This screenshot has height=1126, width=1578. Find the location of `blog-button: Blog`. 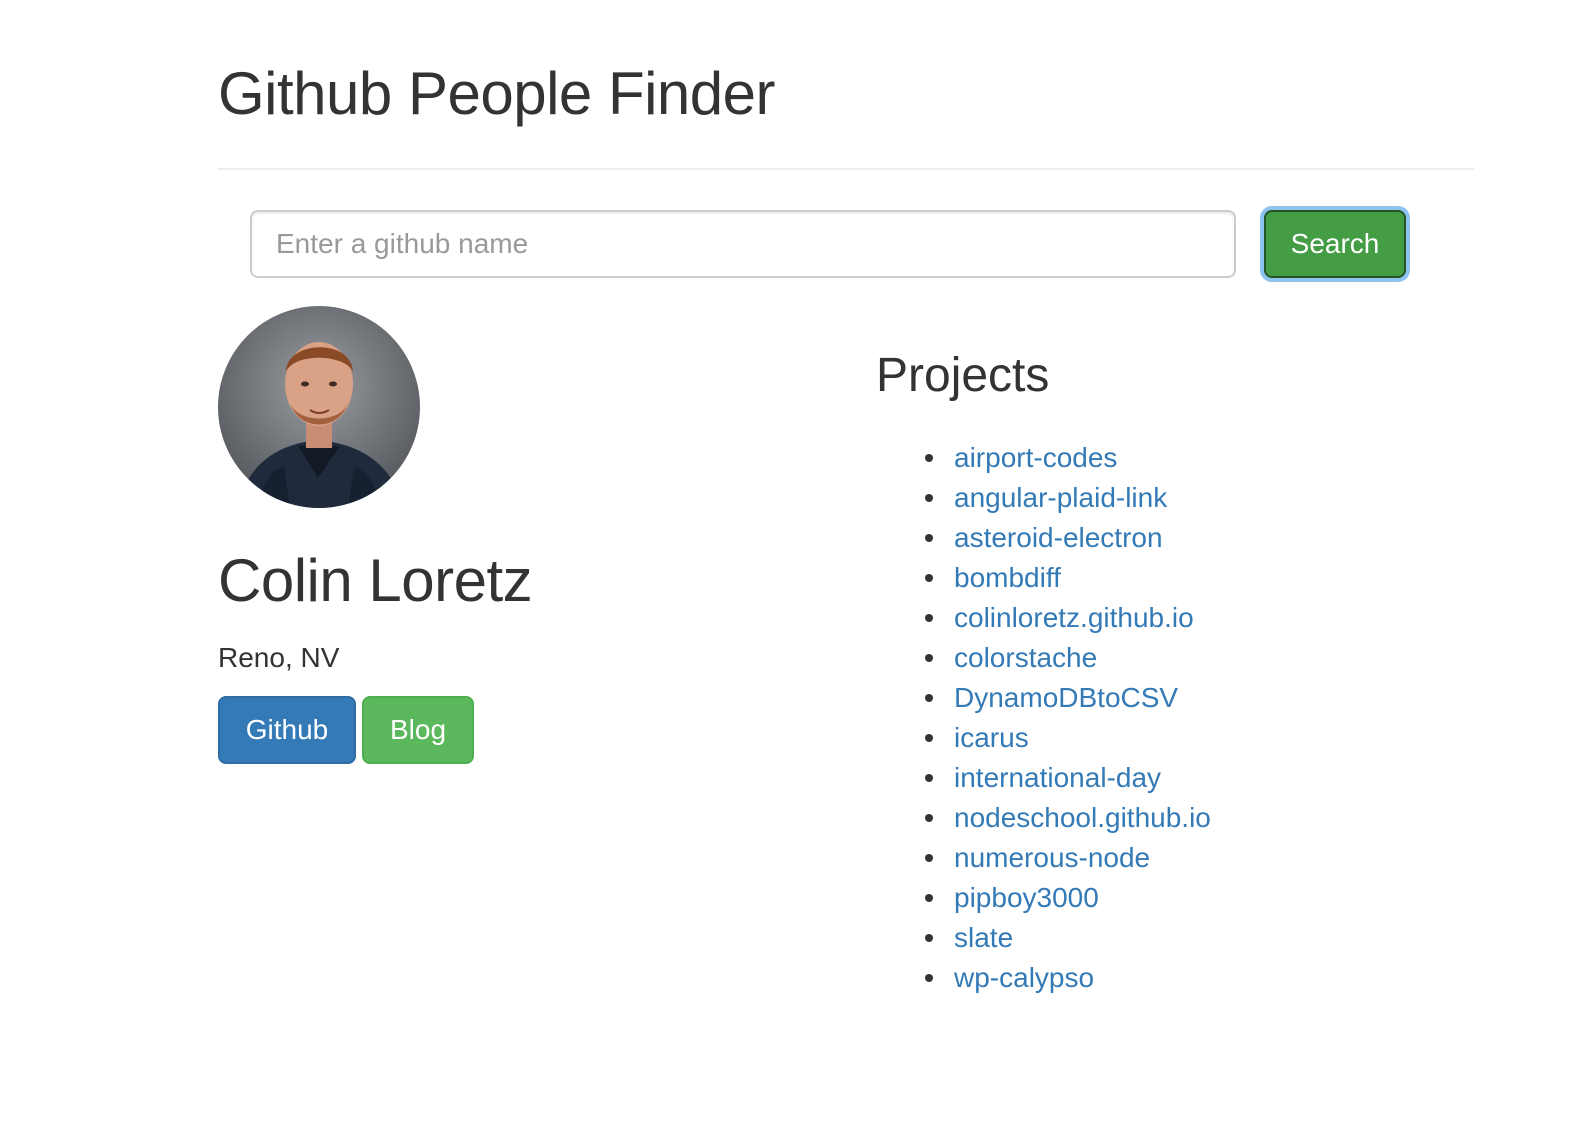

blog-button: Blog is located at coordinates (418, 730).